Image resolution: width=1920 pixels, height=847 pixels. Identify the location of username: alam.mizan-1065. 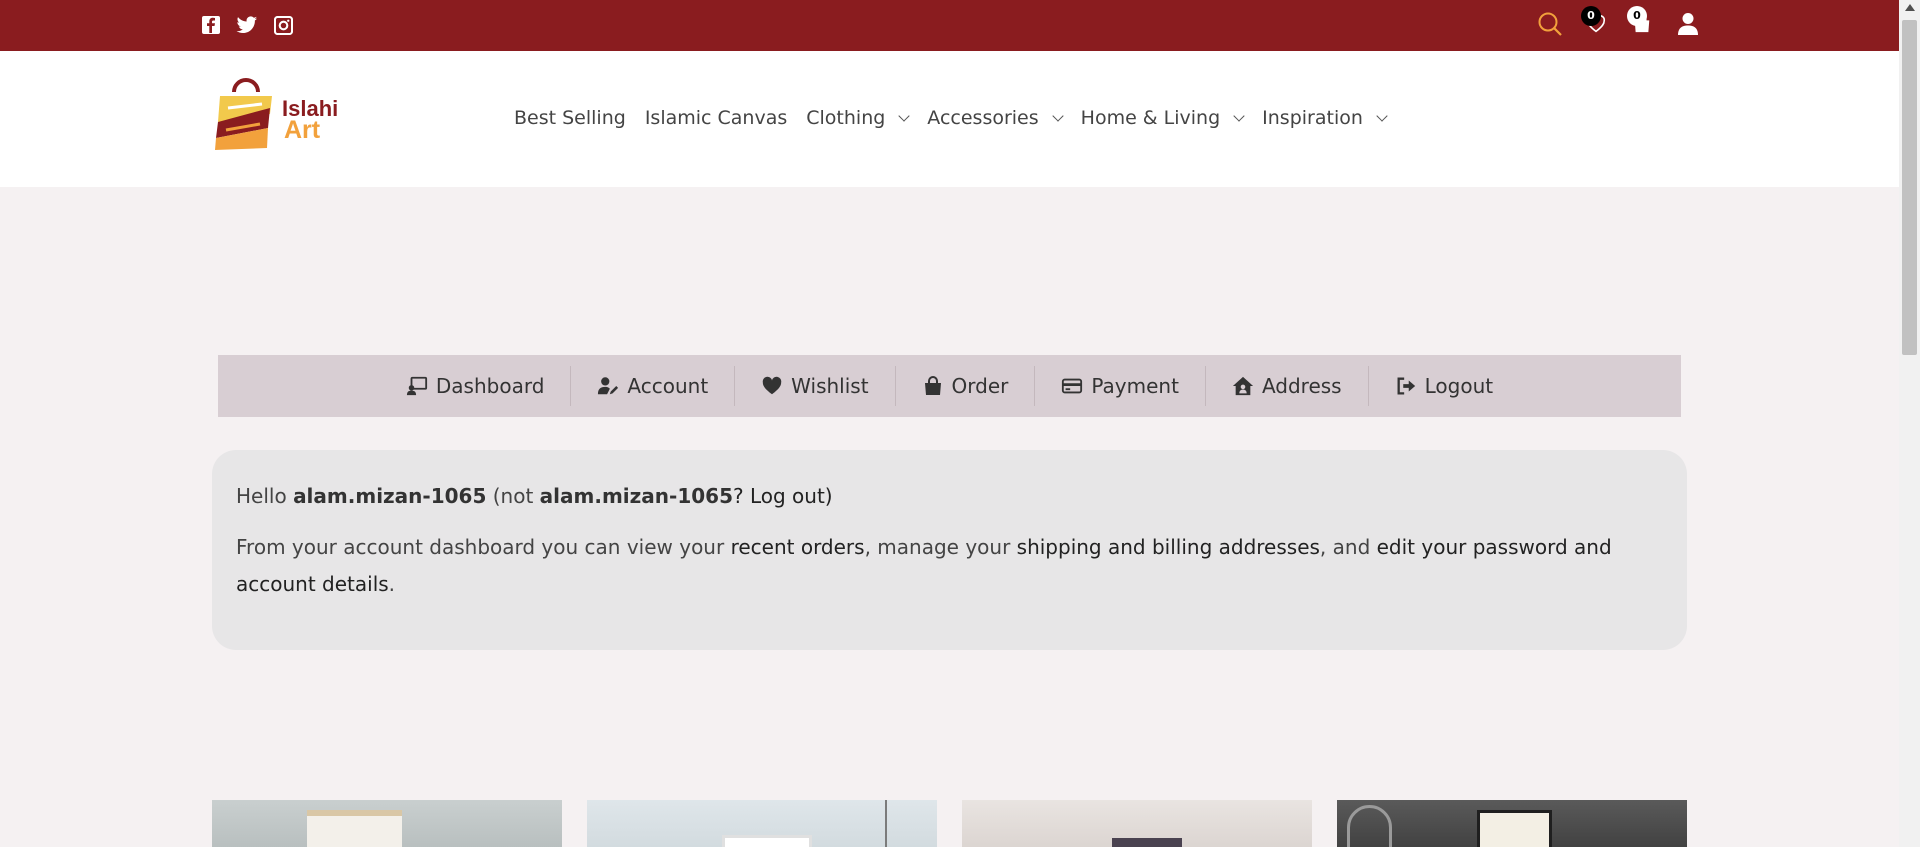
(390, 496).